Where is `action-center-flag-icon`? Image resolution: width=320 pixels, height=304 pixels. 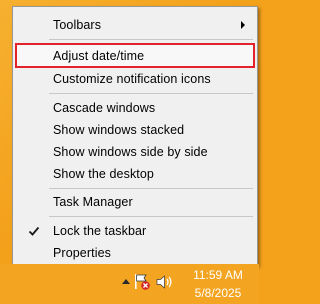
action-center-flag-icon is located at coordinates (142, 282).